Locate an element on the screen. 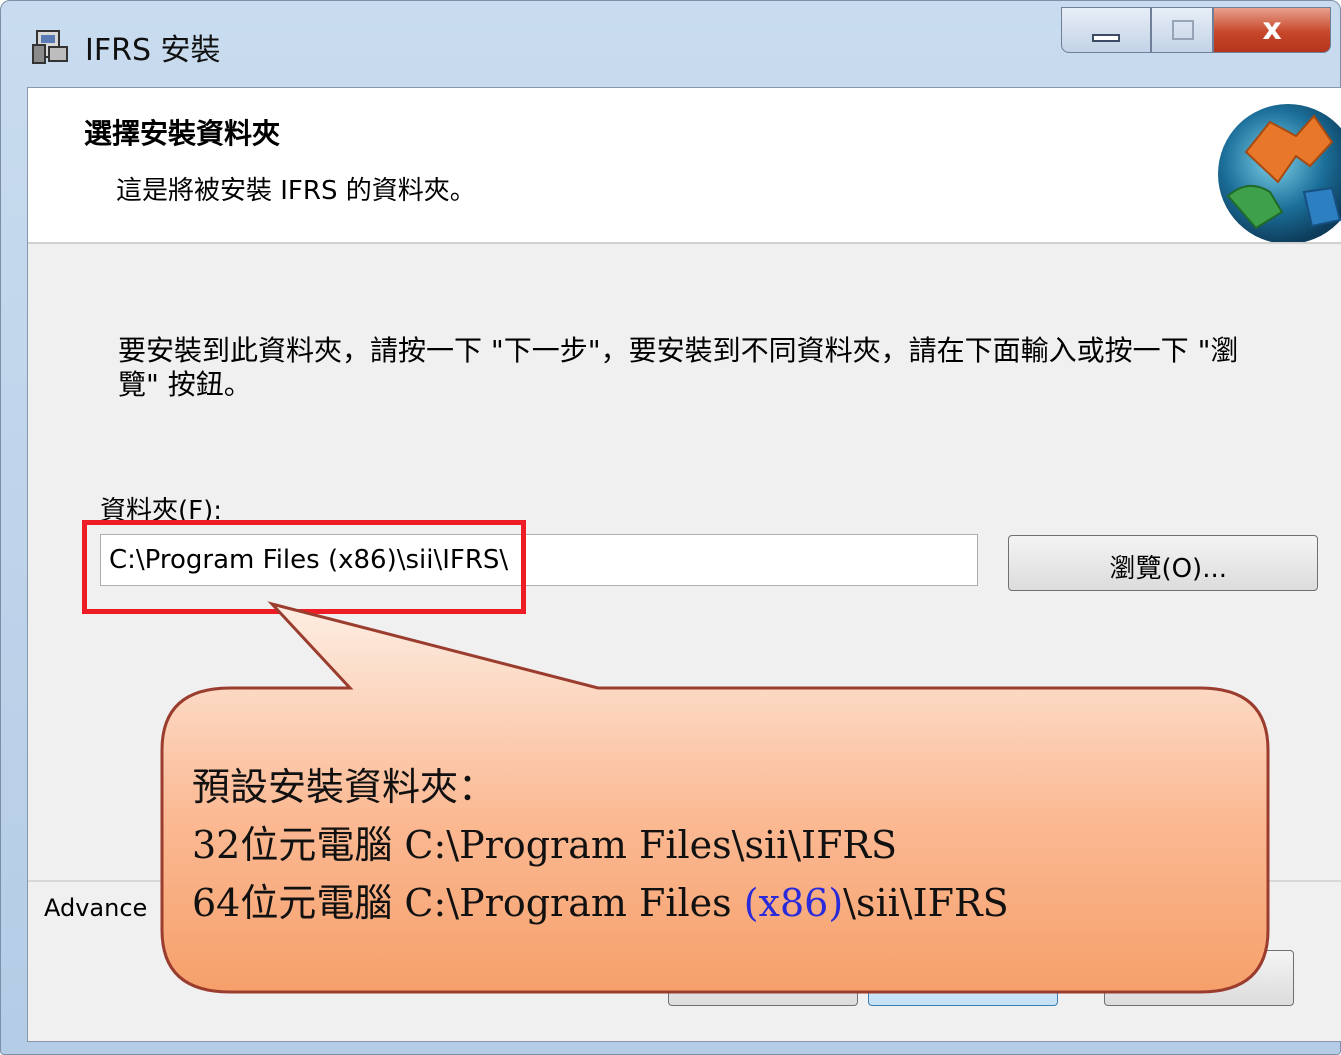  callout-64bit-prefix: 64位元電腦 C:\Program Files is located at coordinates (468, 903).